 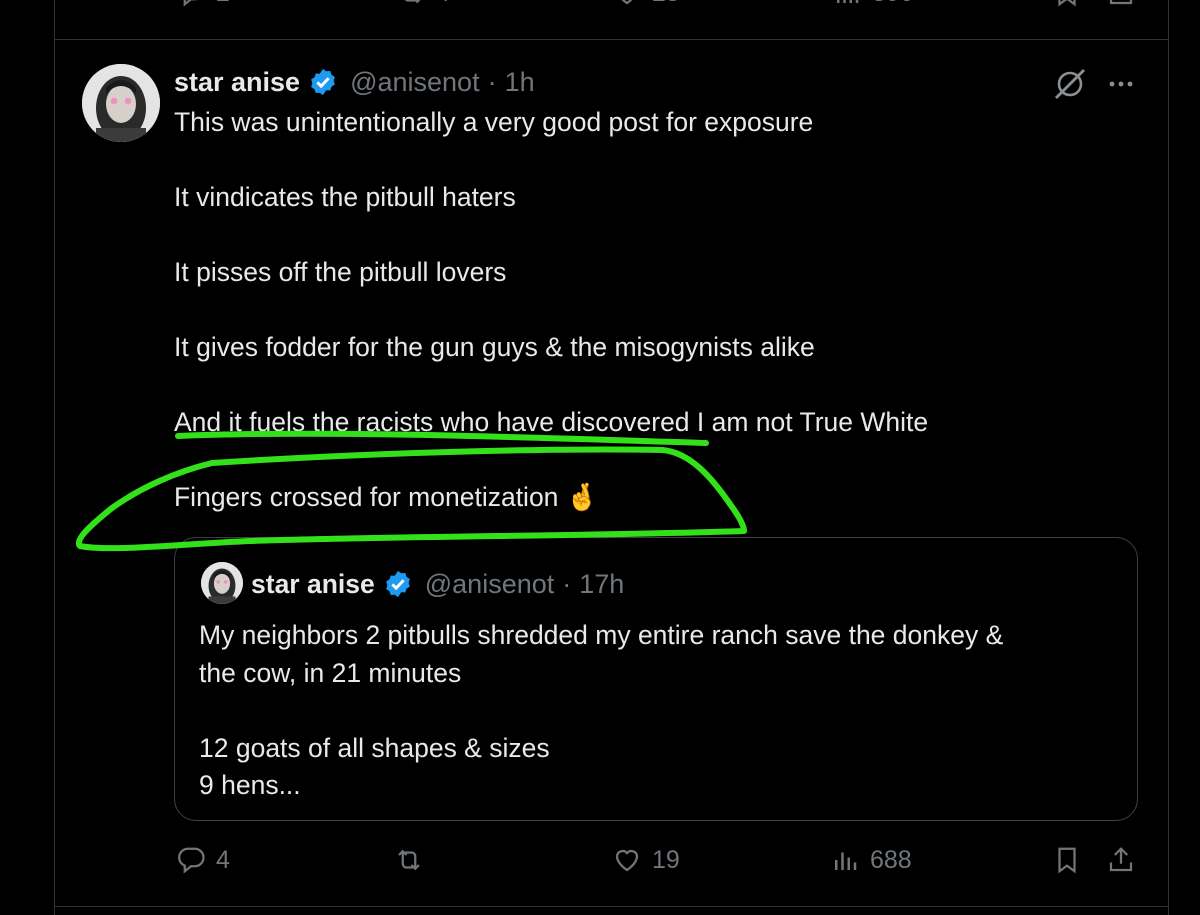 I want to click on post-header: star anise @anisenot · 1h, so click(x=354, y=82).